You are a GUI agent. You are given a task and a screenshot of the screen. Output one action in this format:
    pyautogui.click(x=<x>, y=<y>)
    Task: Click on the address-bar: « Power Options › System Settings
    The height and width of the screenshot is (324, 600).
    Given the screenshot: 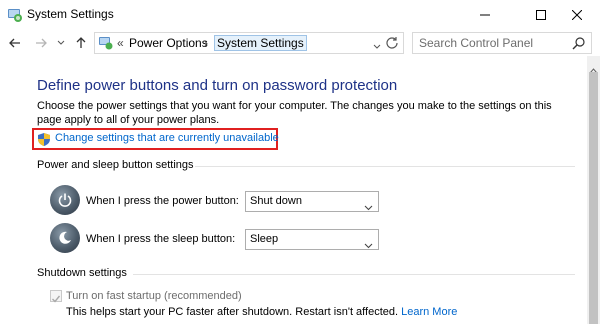 What is the action you would take?
    pyautogui.click(x=249, y=43)
    